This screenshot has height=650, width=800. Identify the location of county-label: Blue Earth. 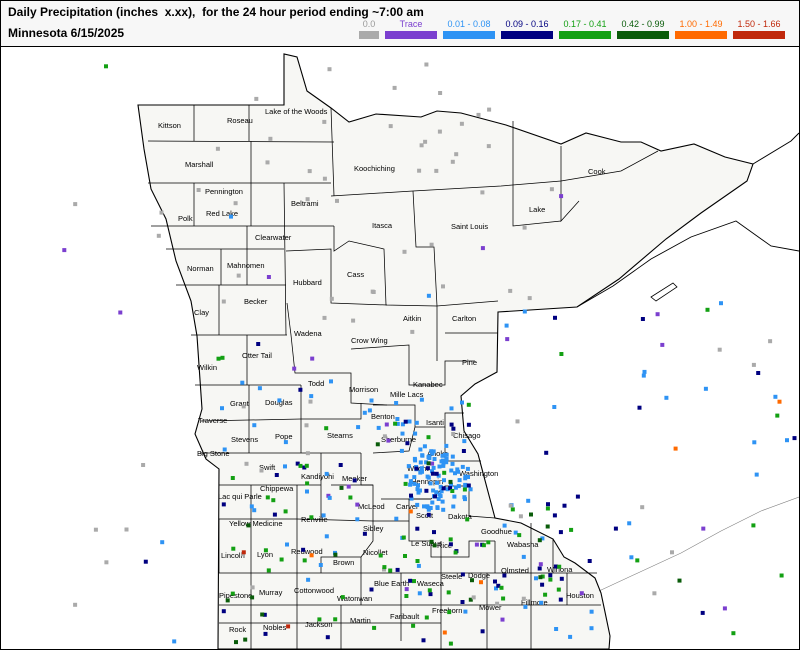
(391, 583).